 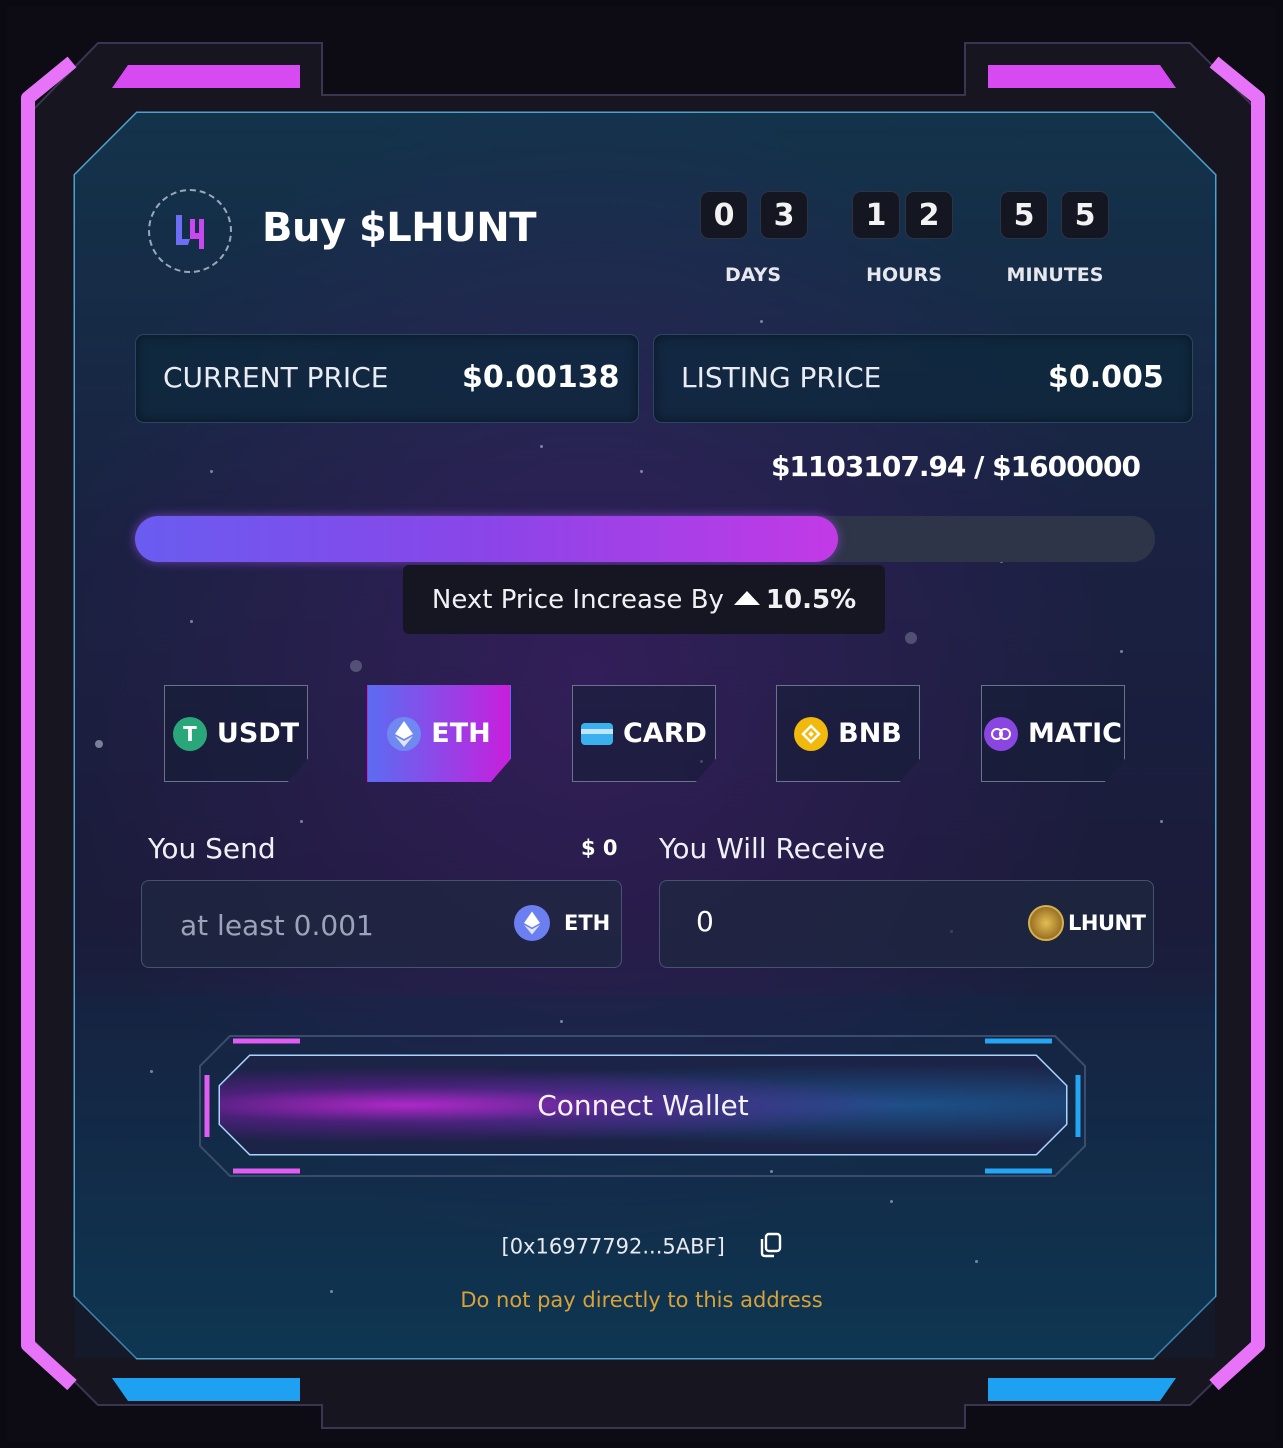 What do you see at coordinates (772, 848) in the screenshot?
I see `receive-label: You Will Receive` at bounding box center [772, 848].